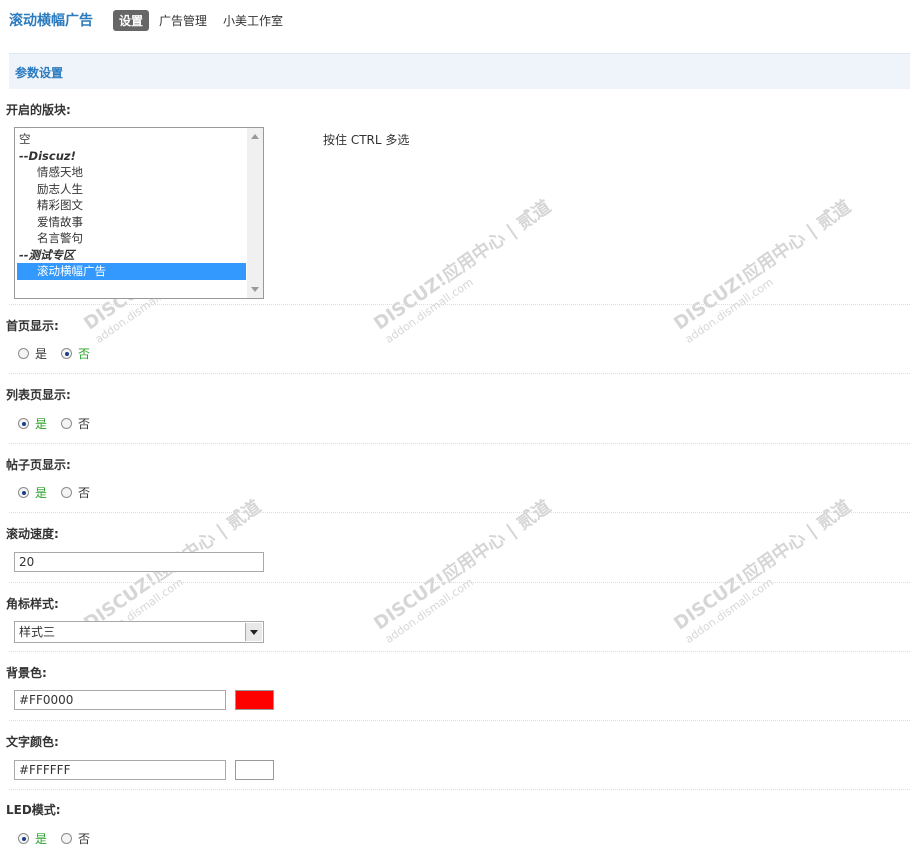 This screenshot has width=910, height=847. Describe the element at coordinates (23, 838) in the screenshot. I see `led-mode-yes-radio` at that location.